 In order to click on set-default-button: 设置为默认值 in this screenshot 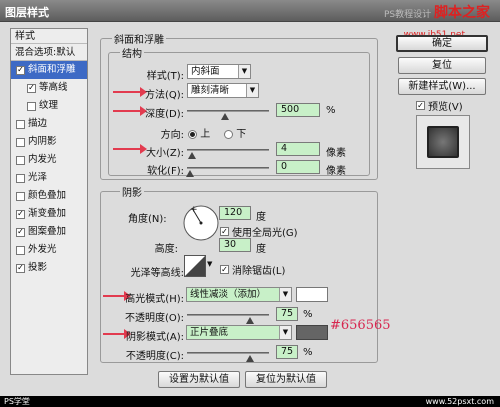, I will do `click(199, 379)`.